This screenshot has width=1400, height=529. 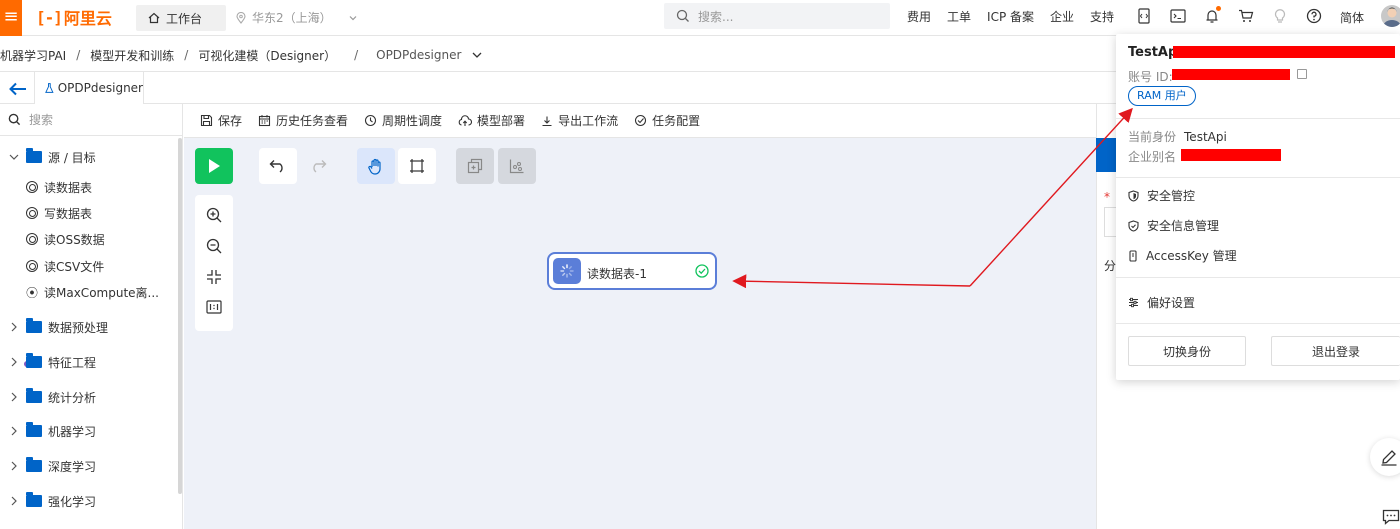 I want to click on chat-float-button, so click(x=1388, y=517).